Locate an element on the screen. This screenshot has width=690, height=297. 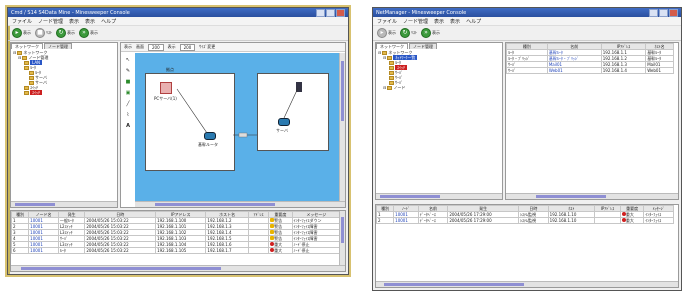
map-links is located at coordinates (237, 112).